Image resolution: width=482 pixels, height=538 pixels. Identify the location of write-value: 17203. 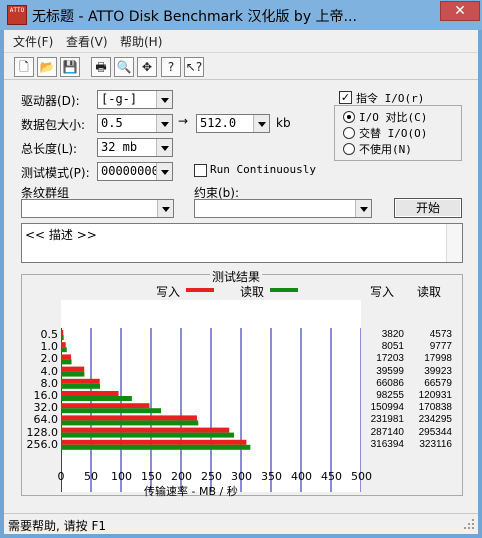
(390, 359).